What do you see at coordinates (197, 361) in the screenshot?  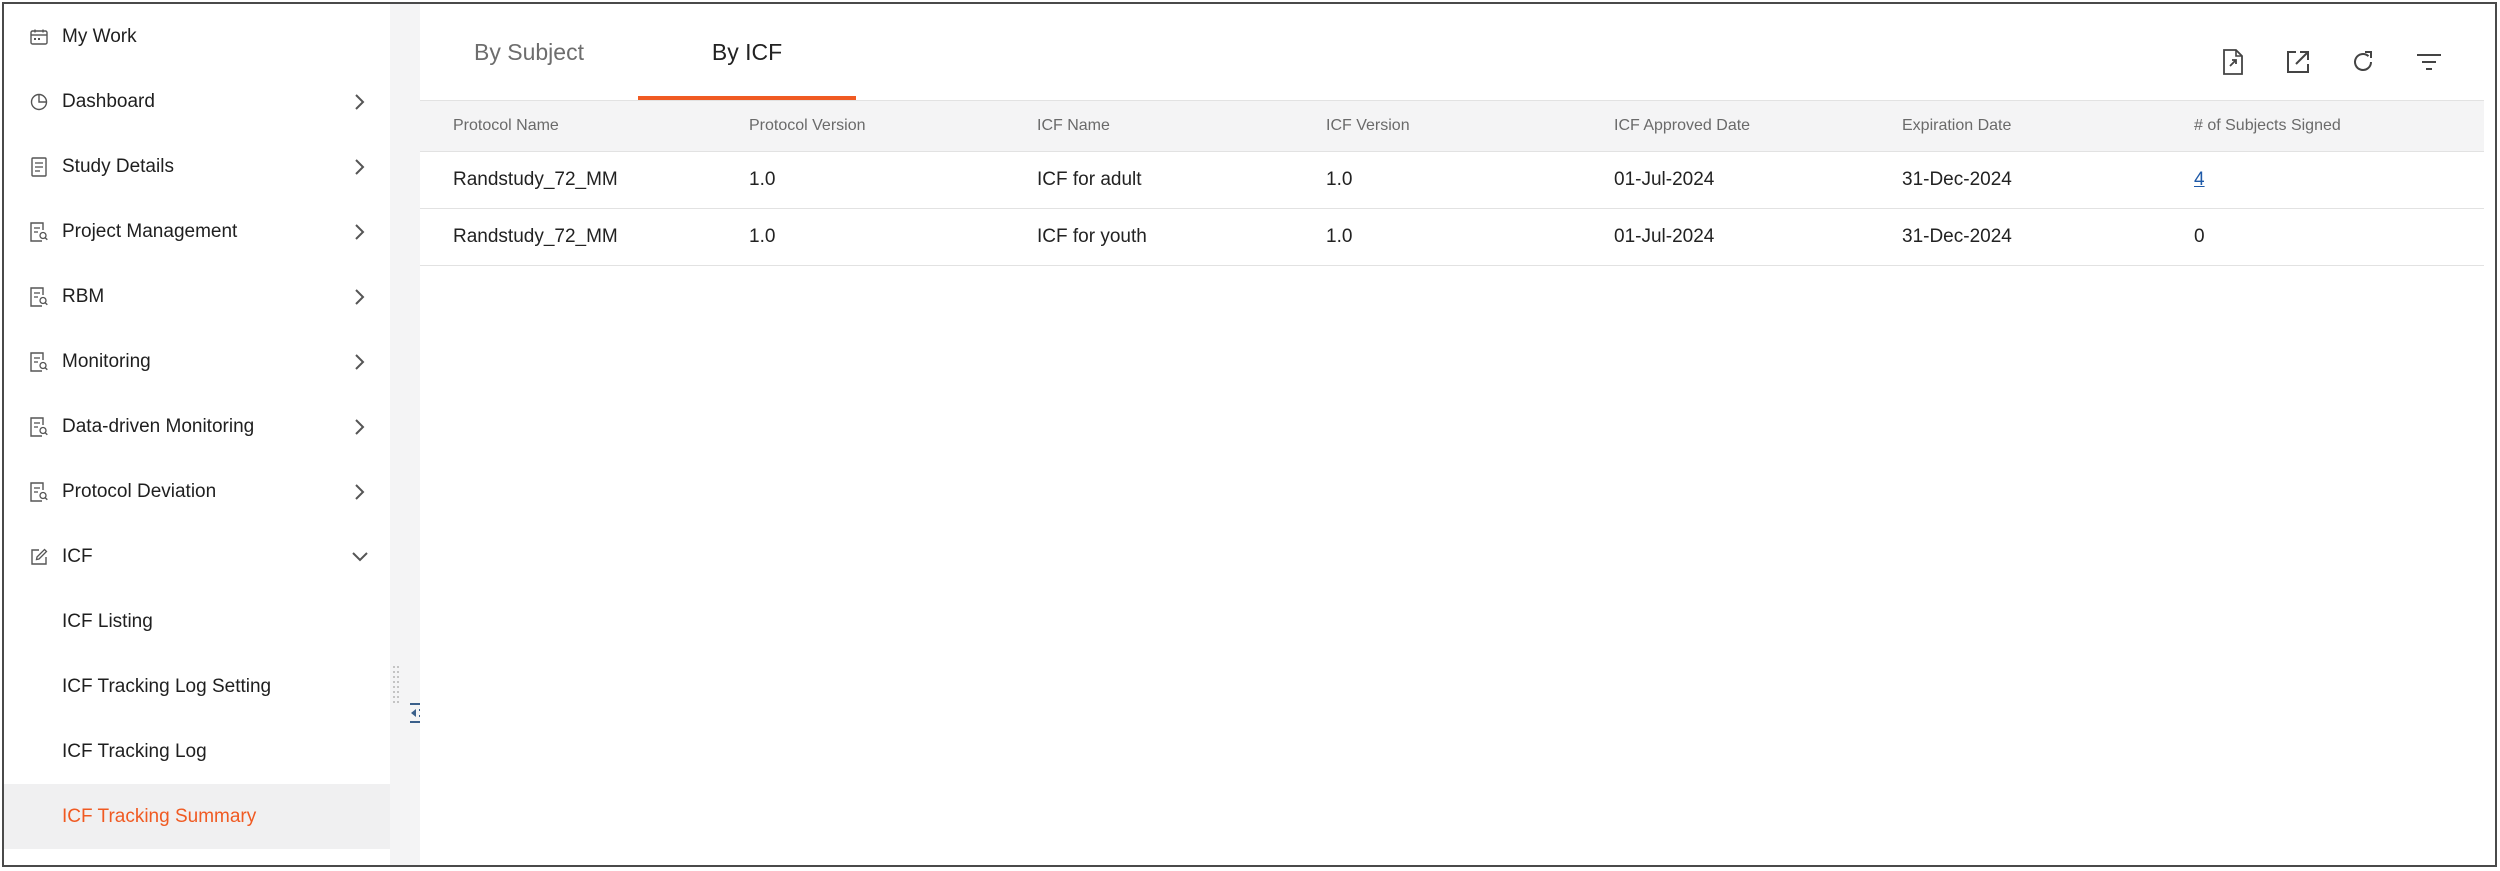 I see `sidebar-item-monitoring: Monitoring` at bounding box center [197, 361].